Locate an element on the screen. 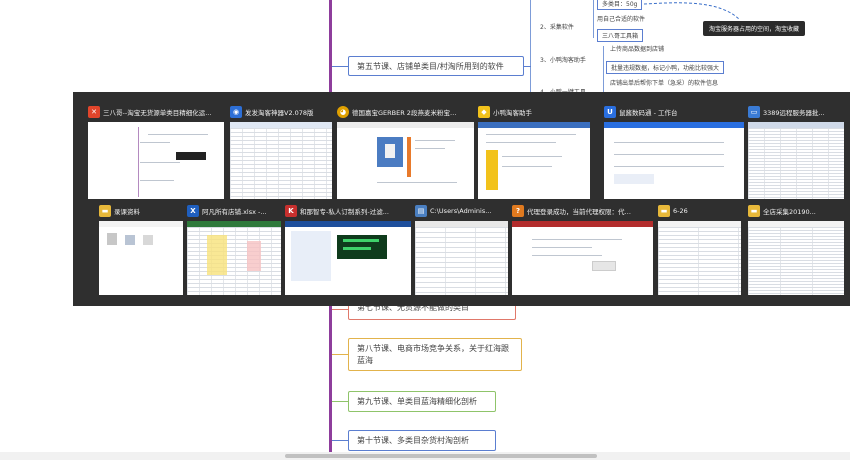 The height and width of the screenshot is (460, 850). sub-item-2b: 三八哥工具箱 is located at coordinates (620, 35).